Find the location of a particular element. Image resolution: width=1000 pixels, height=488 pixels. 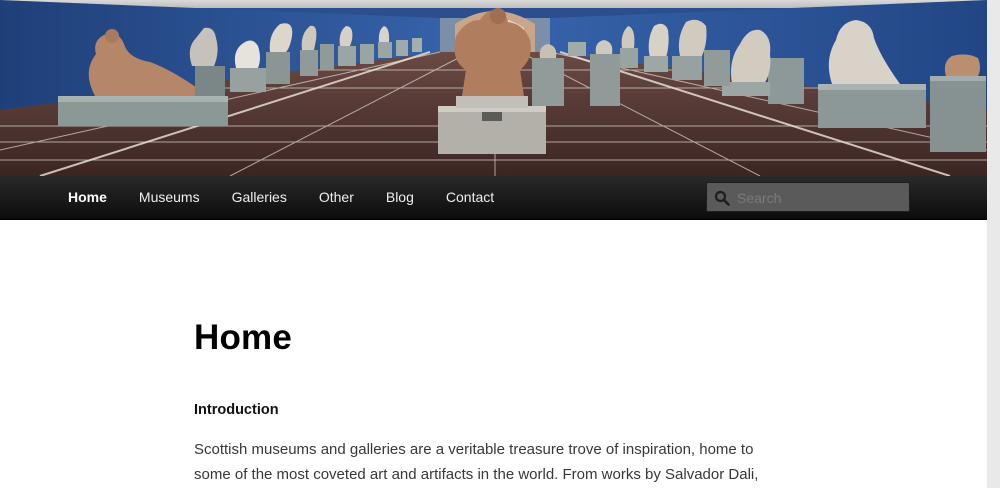

section-heading-introduction: Introduction is located at coordinates (236, 410).